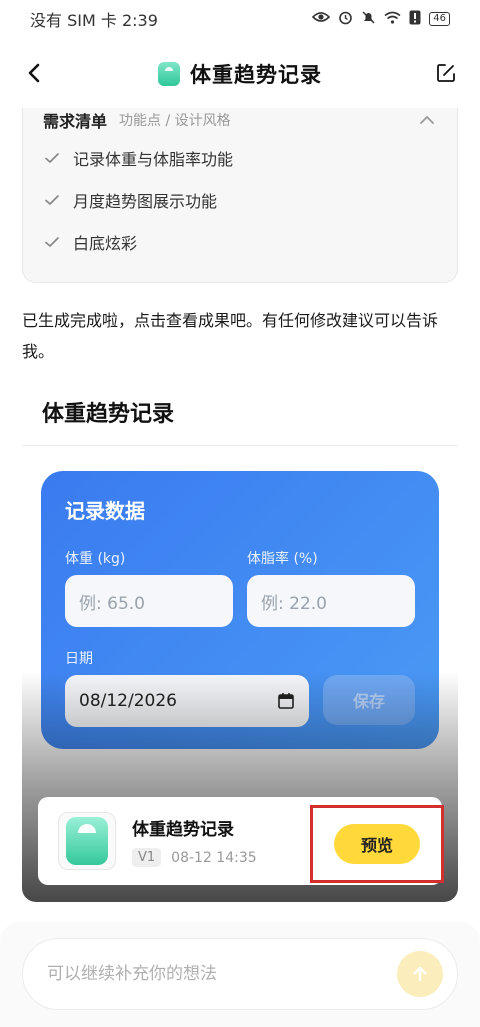  I want to click on requirements-header: 需求清单 功能点 / 设计风格, so click(240, 122).